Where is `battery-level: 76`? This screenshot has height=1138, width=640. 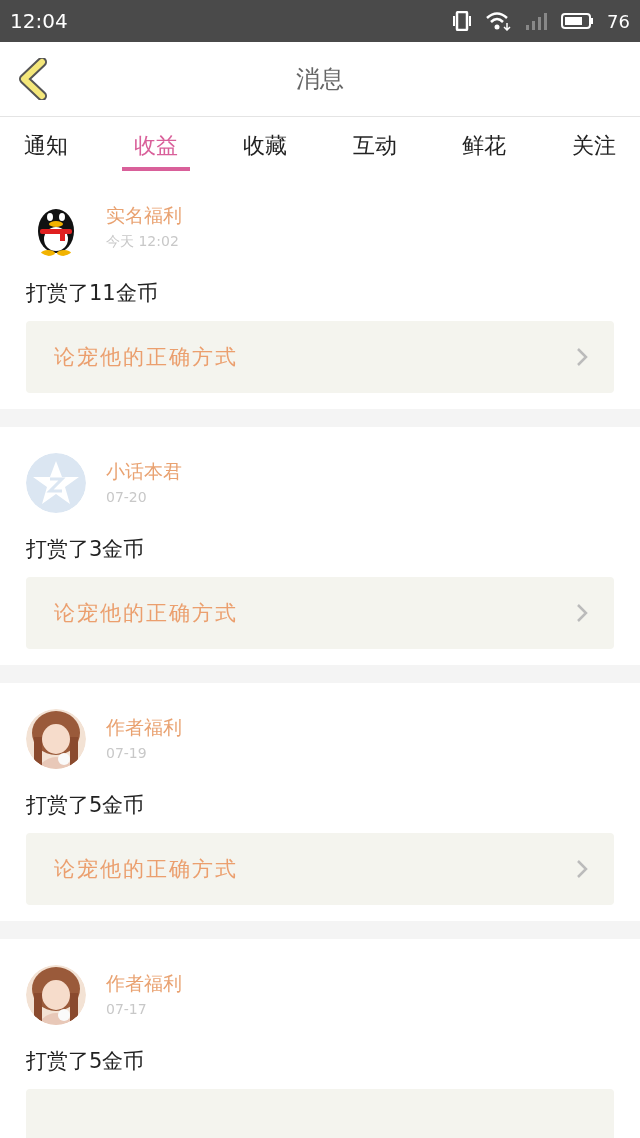 battery-level: 76 is located at coordinates (618, 21).